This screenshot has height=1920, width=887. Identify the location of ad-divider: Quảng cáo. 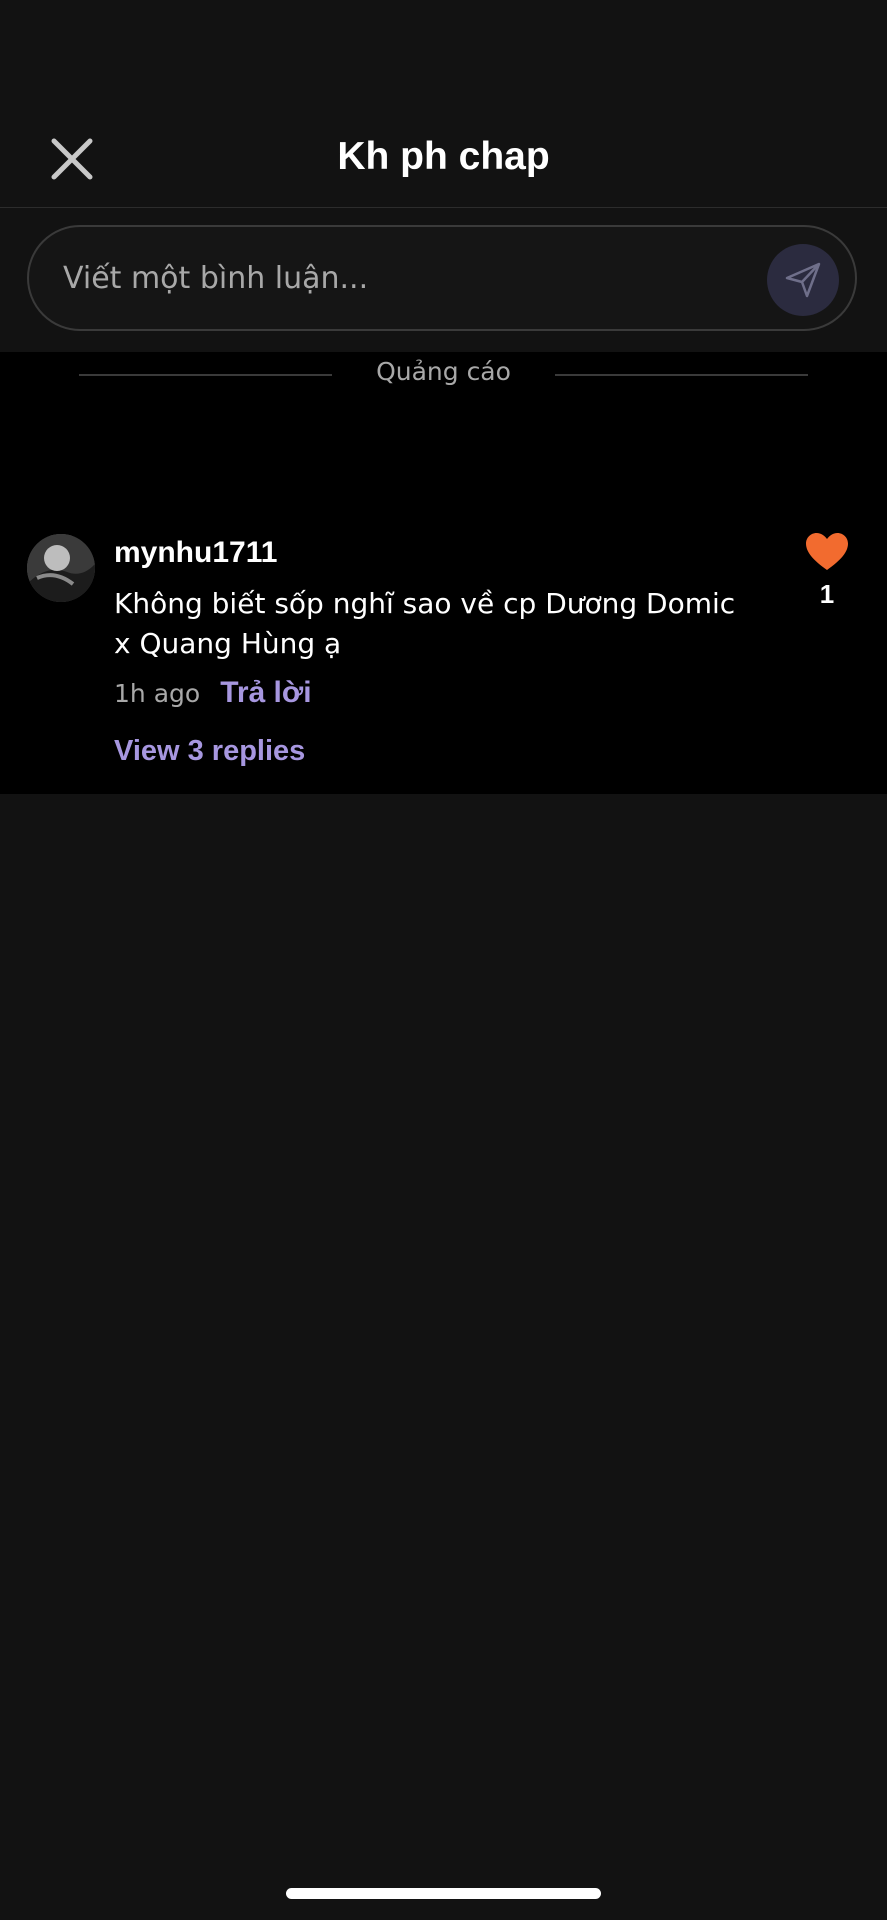
(443, 376).